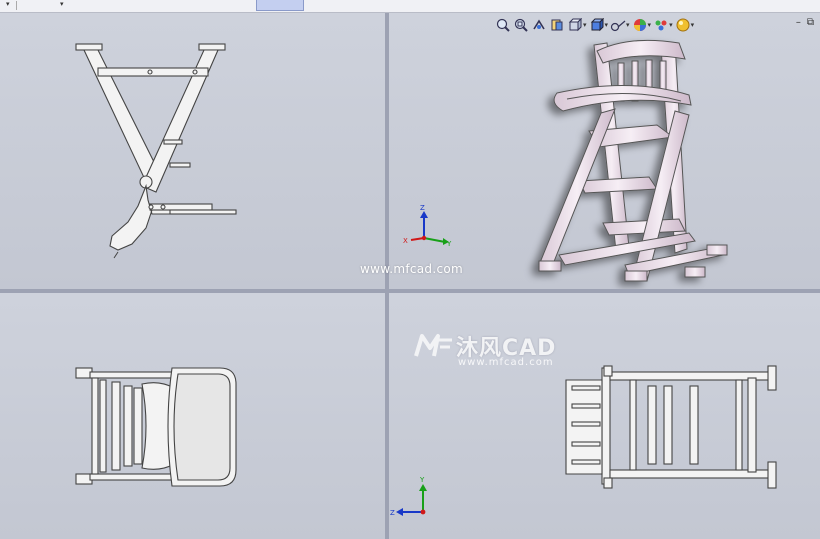 The image size is (820, 539). What do you see at coordinates (690, 376) in the screenshot?
I see `part-top-rail` at bounding box center [690, 376].